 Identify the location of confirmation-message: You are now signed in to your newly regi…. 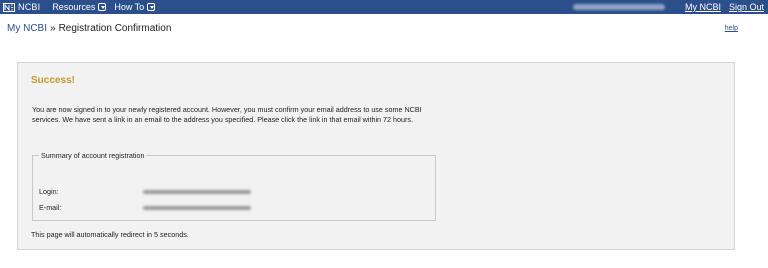
(227, 115).